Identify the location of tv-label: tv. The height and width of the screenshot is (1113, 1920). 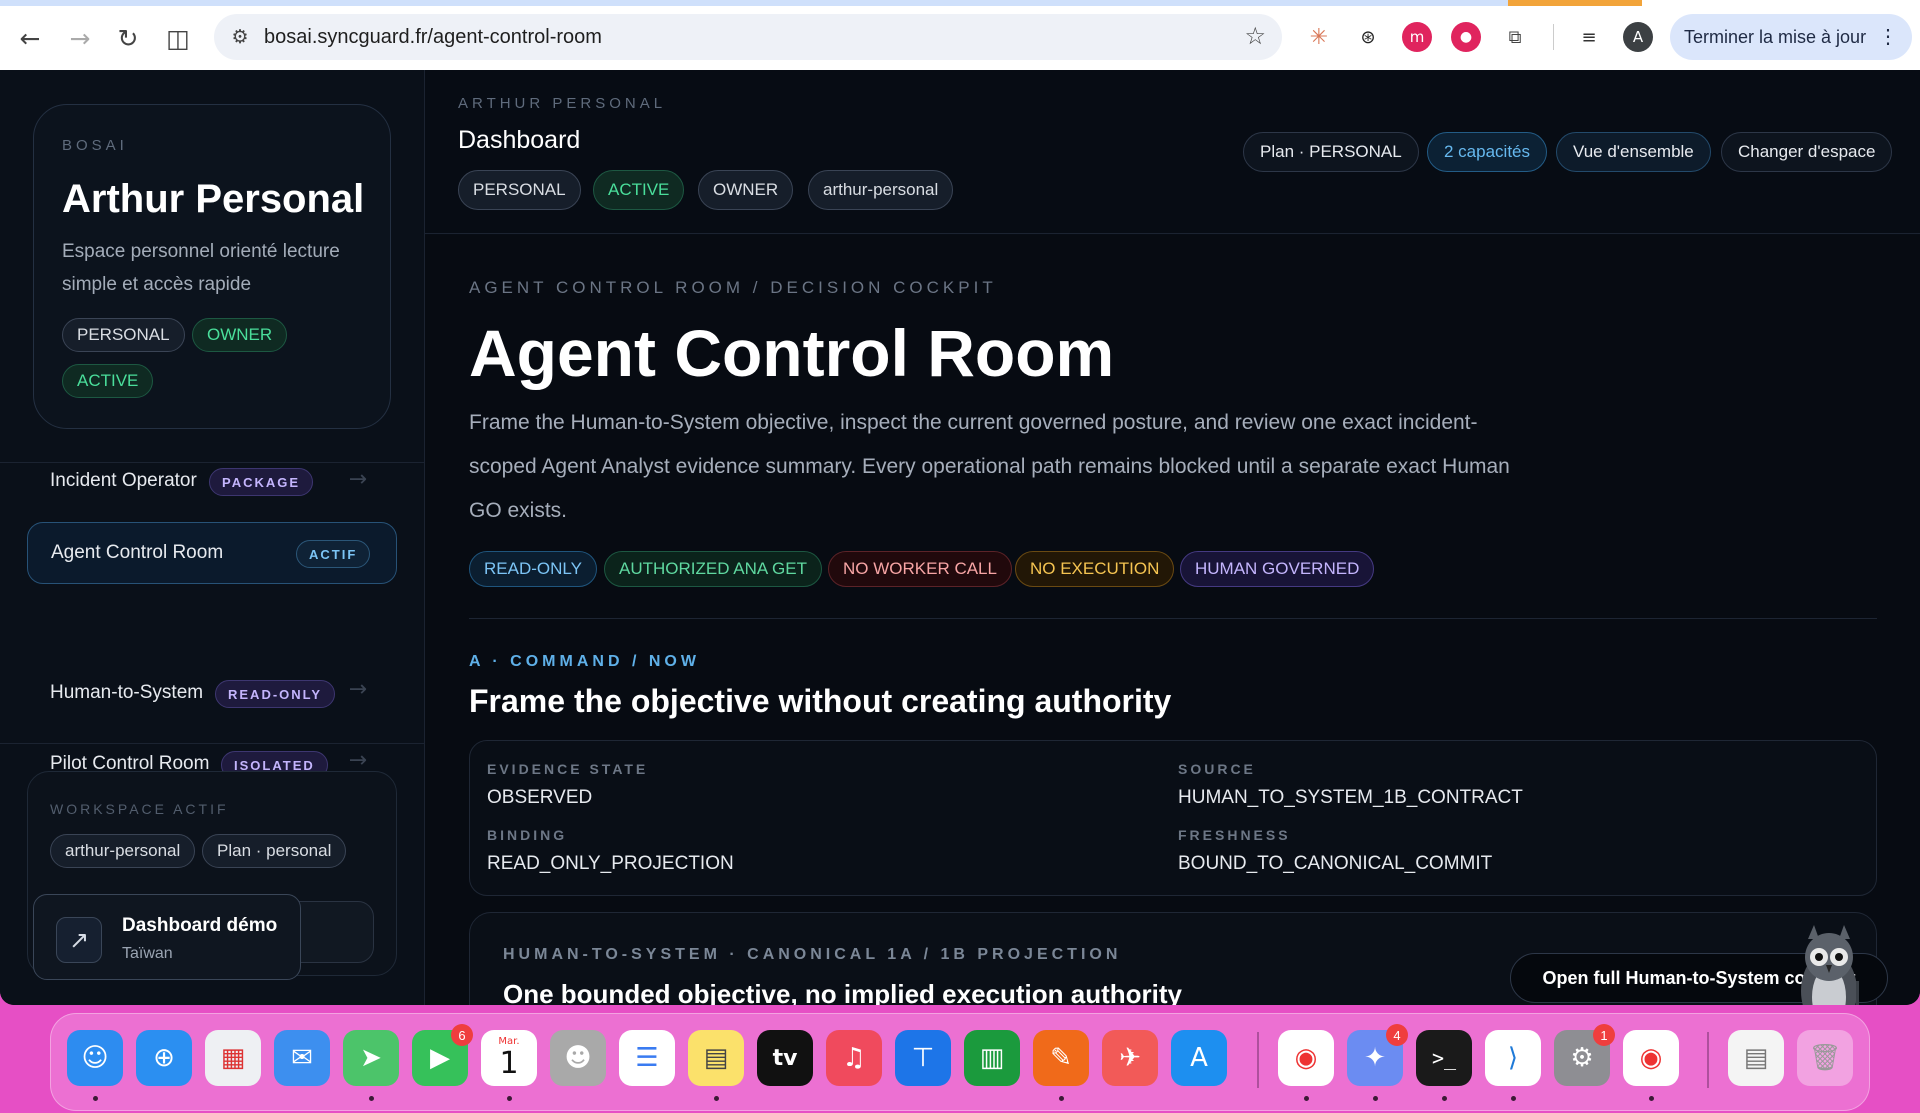
(785, 1058).